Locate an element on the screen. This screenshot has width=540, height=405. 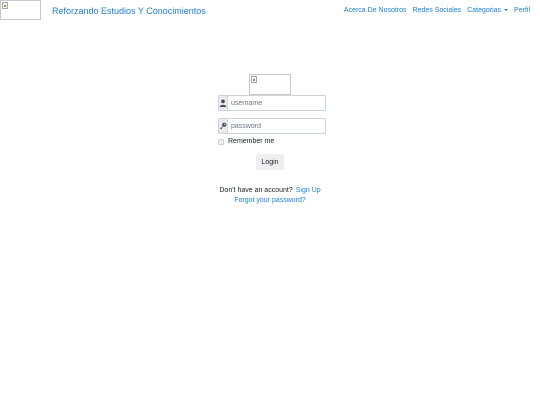
forgot-line: Forgot your password? is located at coordinates (270, 200).